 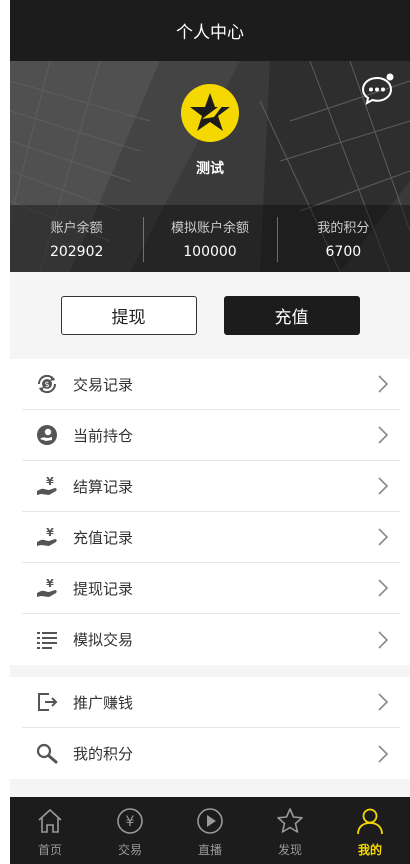 I want to click on list-icon, so click(x=47, y=640).